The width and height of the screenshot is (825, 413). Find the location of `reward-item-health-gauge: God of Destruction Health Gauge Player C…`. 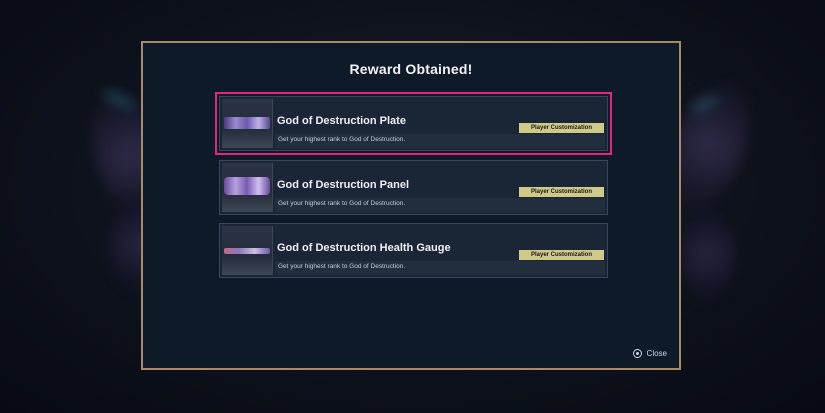

reward-item-health-gauge: God of Destruction Health Gauge Player C… is located at coordinates (413, 250).